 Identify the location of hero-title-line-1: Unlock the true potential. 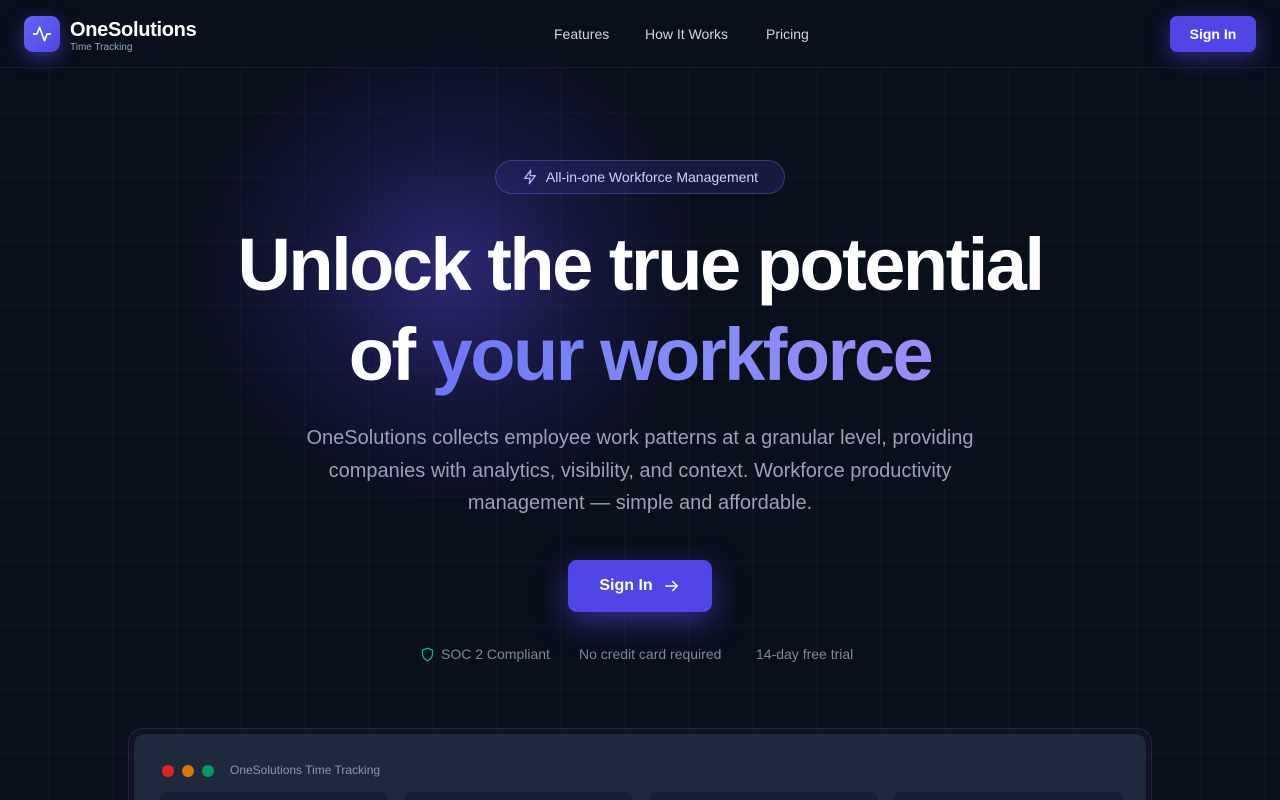
(641, 264).